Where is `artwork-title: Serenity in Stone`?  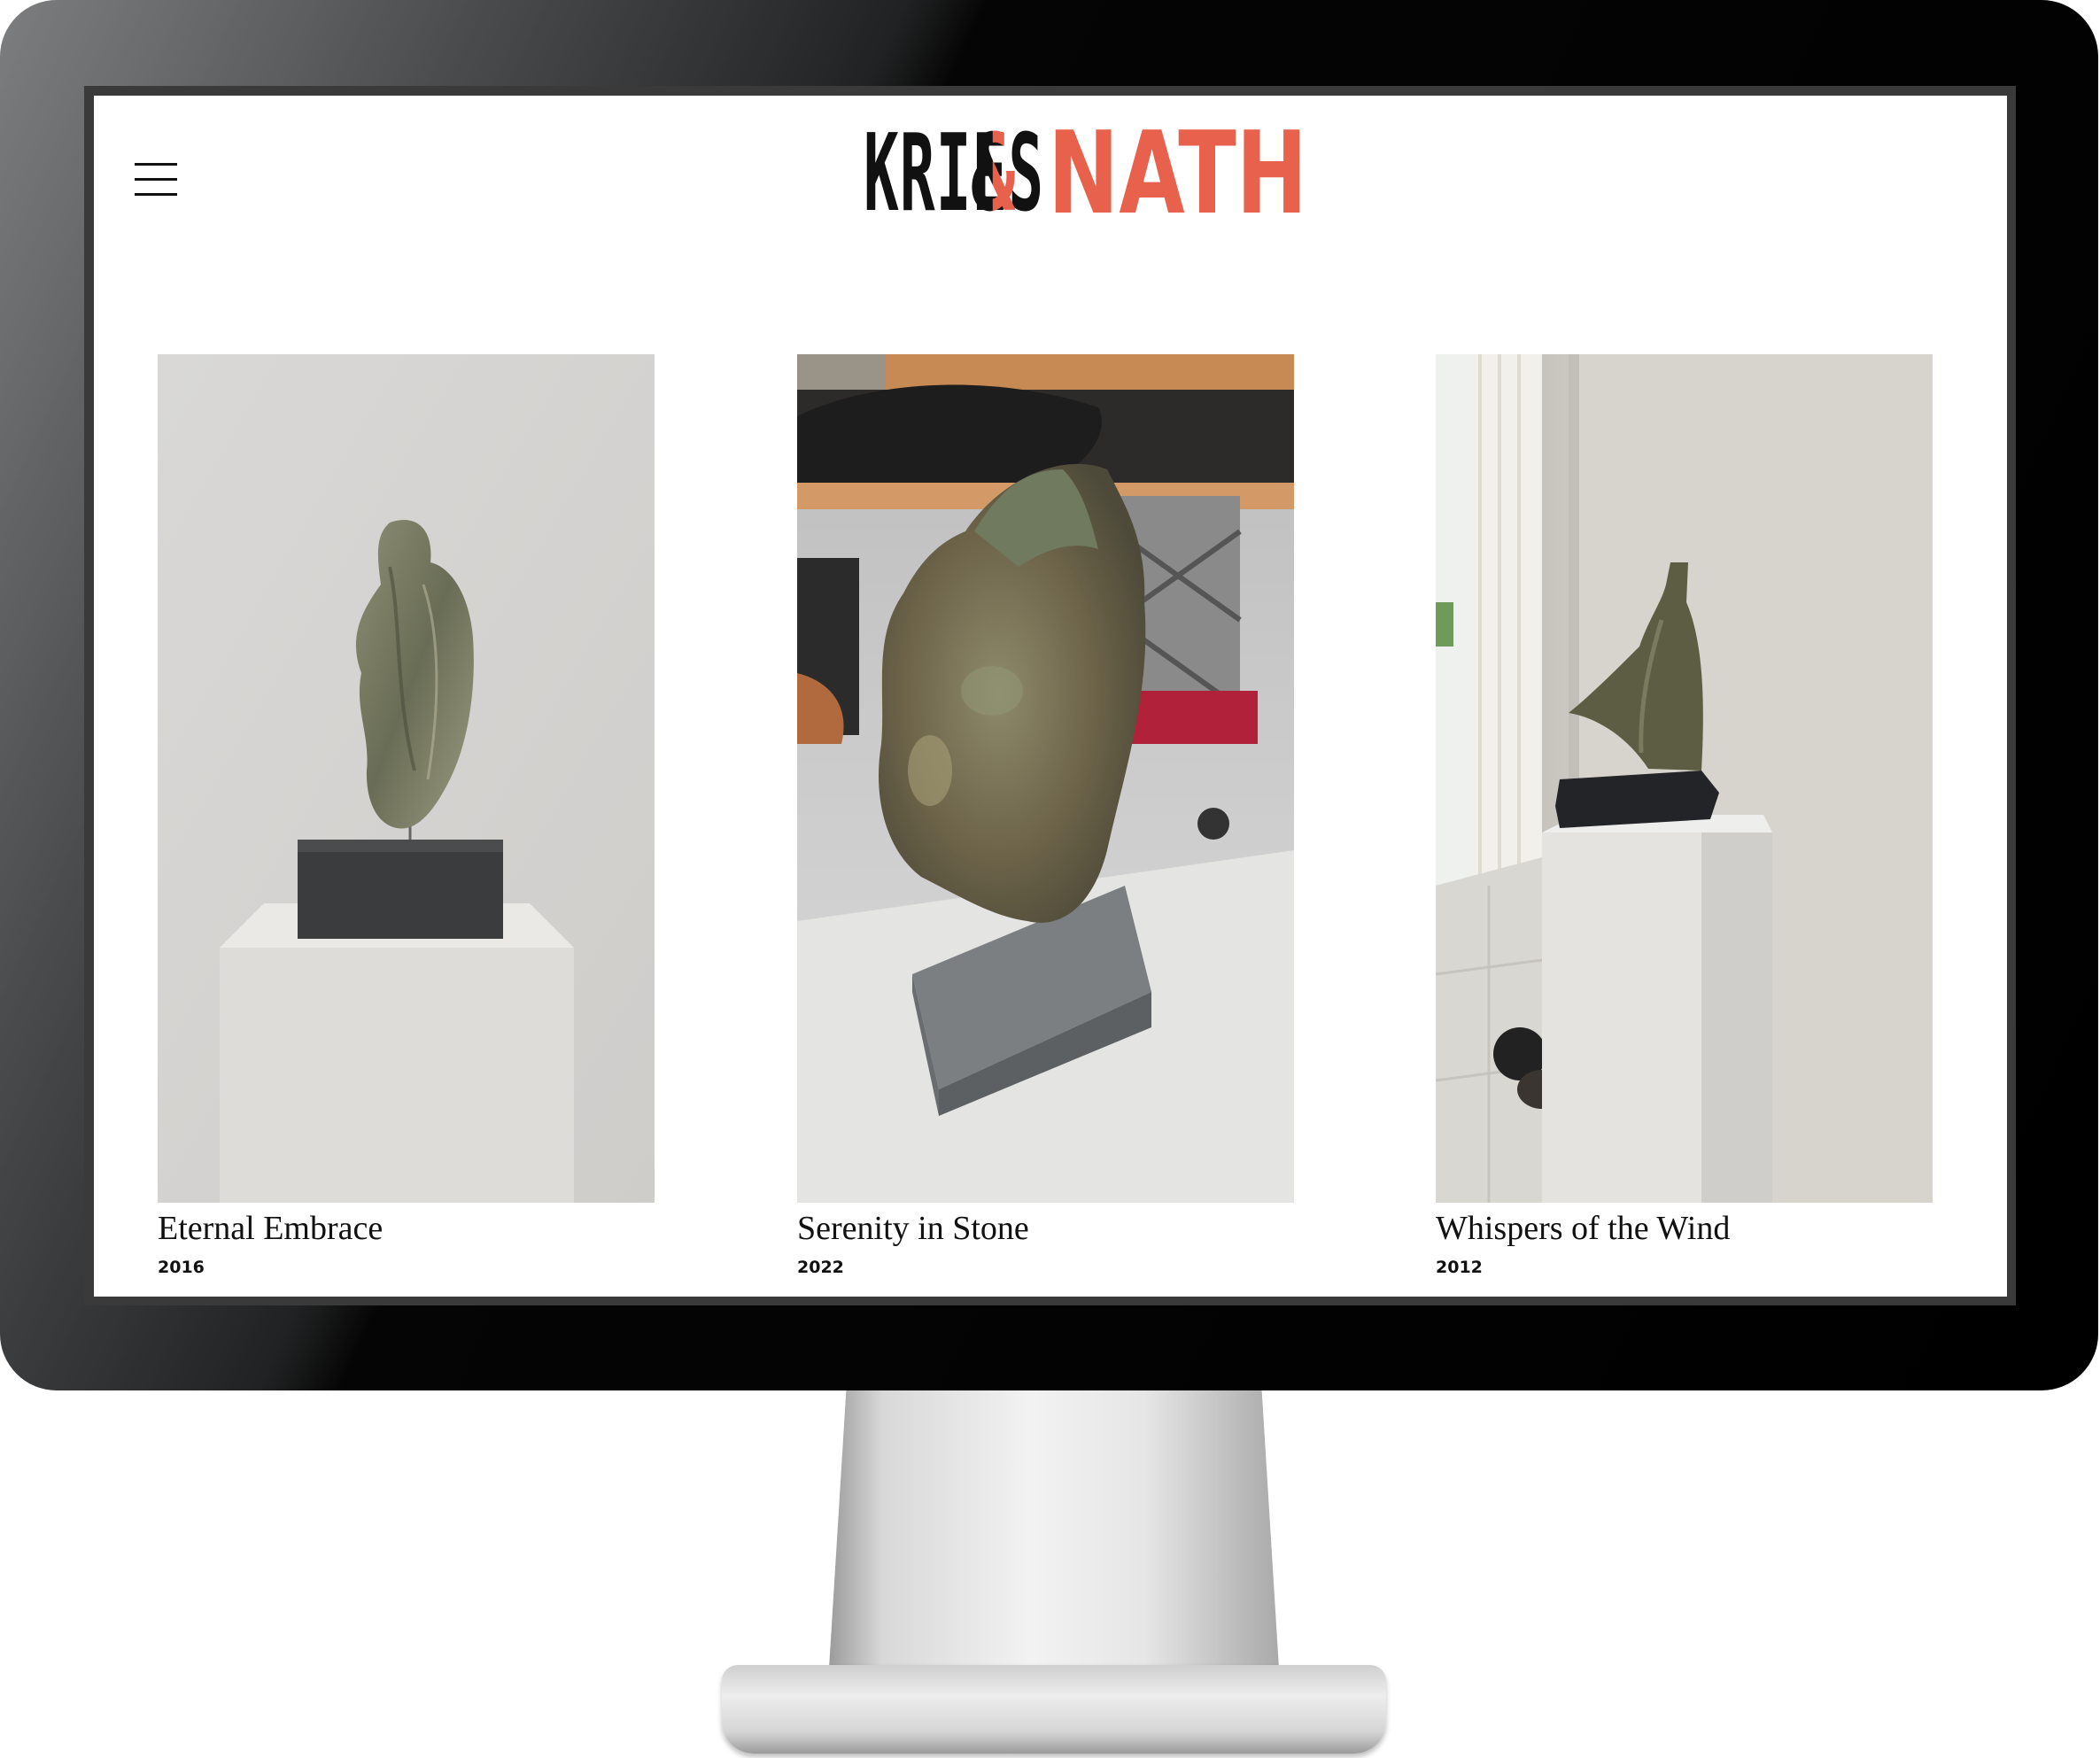 artwork-title: Serenity in Stone is located at coordinates (1045, 1228).